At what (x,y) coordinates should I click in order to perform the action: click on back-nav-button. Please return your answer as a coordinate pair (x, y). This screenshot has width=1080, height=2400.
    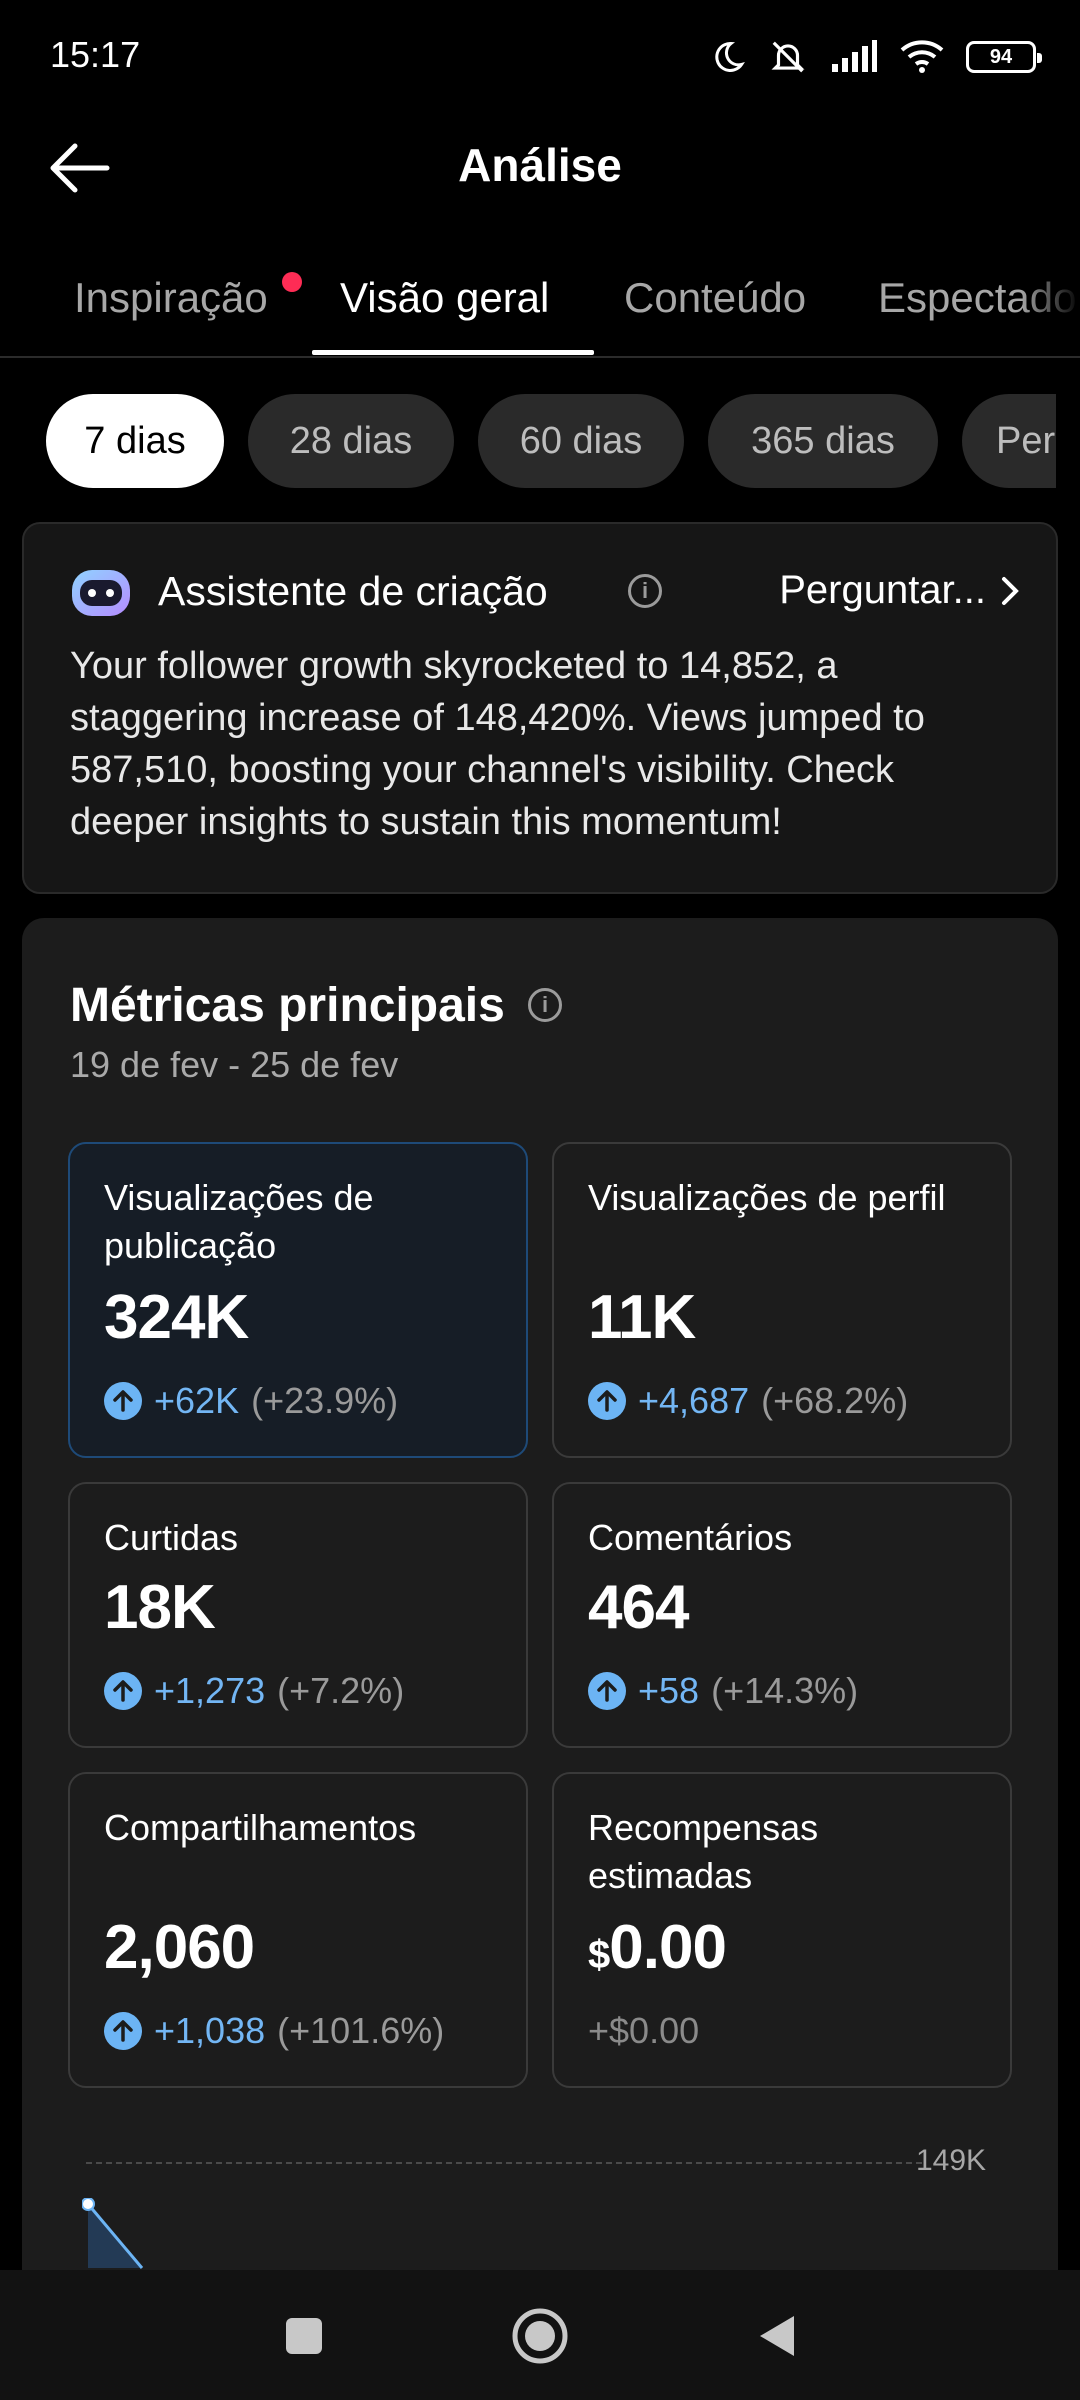
    Looking at the image, I should click on (776, 2336).